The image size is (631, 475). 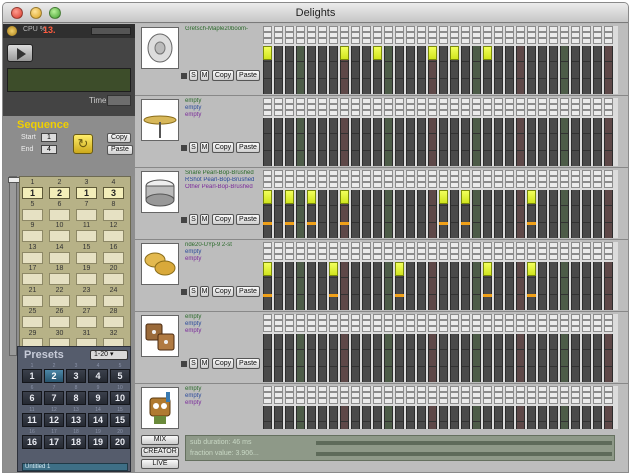 What do you see at coordinates (32, 420) in the screenshot?
I see `preset-button: 11` at bounding box center [32, 420].